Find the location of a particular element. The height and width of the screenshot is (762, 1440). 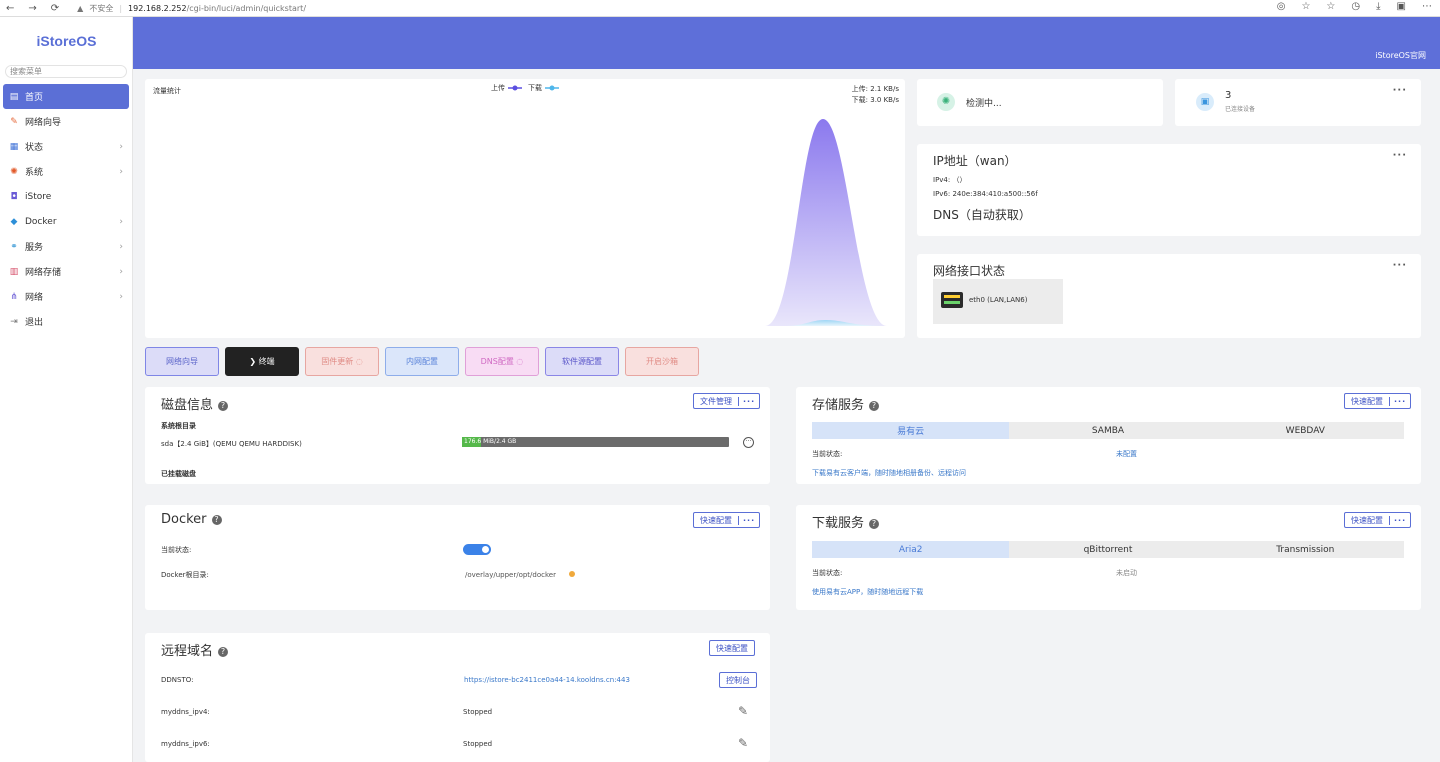

forward-icon: → is located at coordinates (32, 8).